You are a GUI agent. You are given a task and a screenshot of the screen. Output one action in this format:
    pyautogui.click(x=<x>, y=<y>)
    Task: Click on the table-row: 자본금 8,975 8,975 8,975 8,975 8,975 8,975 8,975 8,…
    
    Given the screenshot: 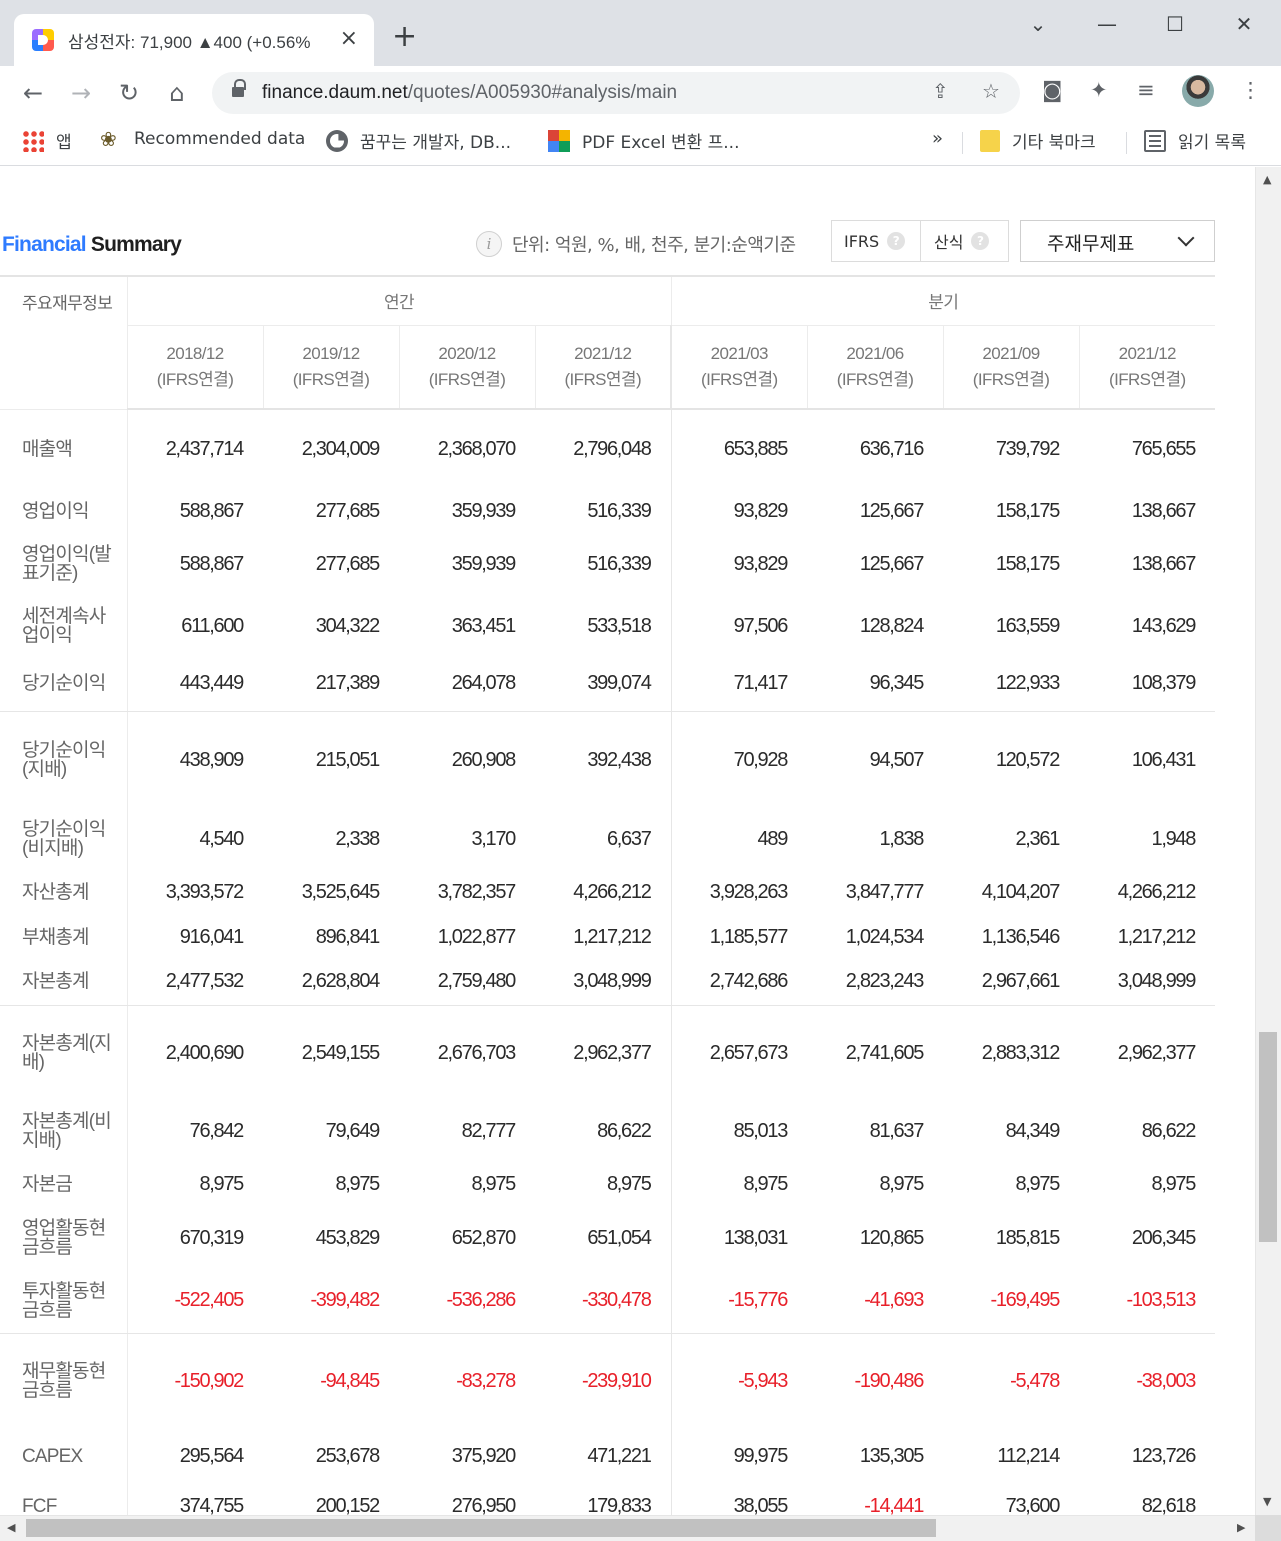 What is the action you would take?
    pyautogui.click(x=607, y=1184)
    